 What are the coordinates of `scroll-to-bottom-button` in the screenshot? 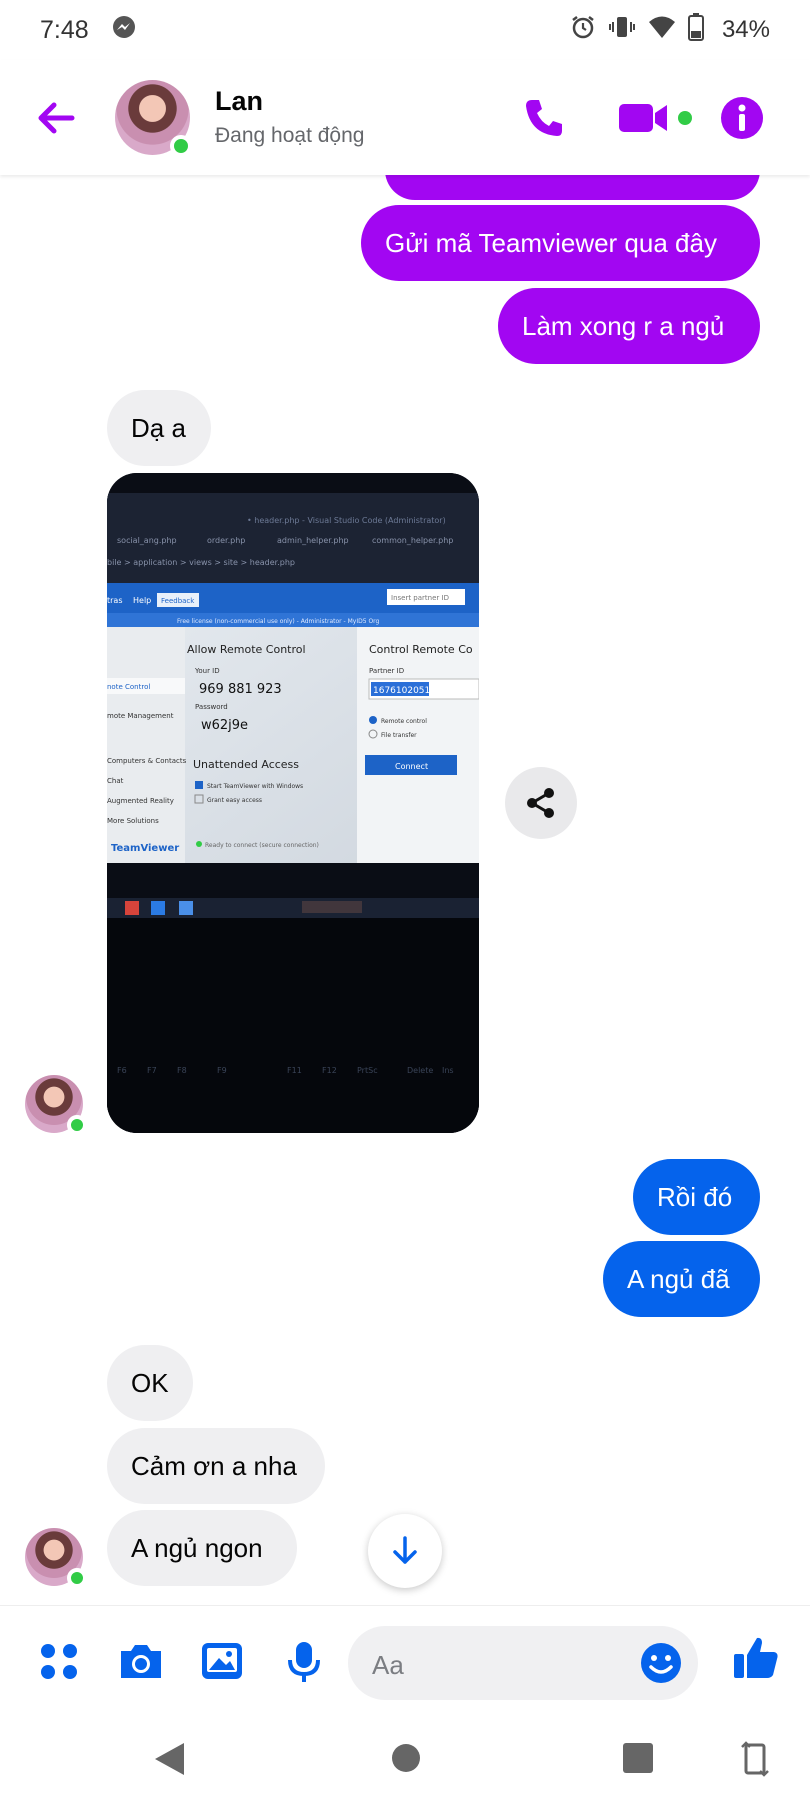 It's located at (405, 1551).